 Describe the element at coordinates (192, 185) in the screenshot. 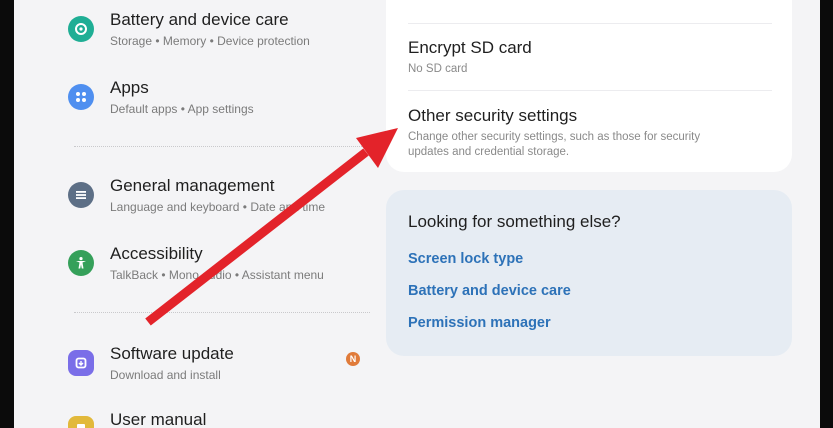

I see `item-title: General management` at that location.